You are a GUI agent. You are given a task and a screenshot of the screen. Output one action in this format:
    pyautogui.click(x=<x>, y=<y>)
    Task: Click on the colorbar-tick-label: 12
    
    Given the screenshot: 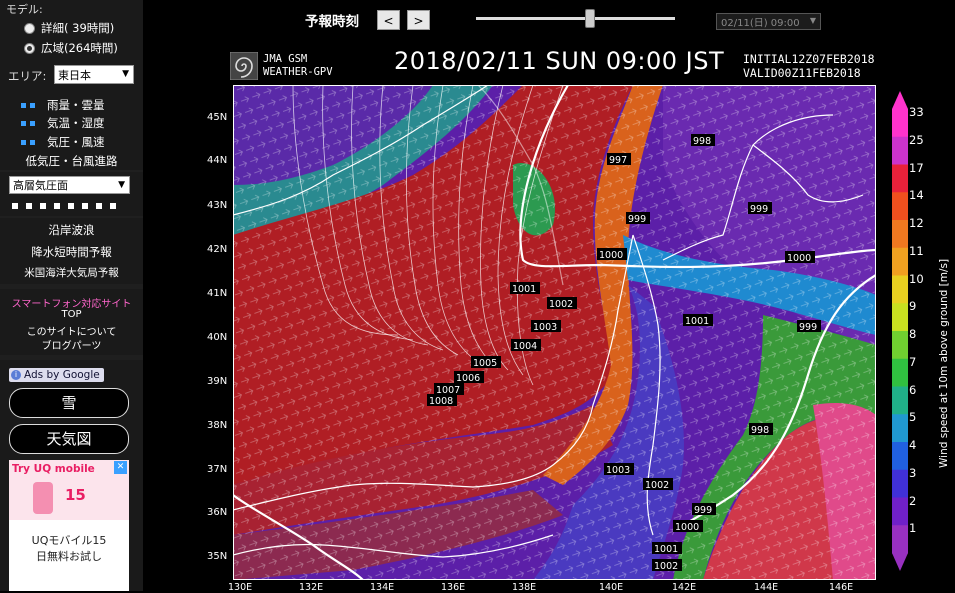 What is the action you would take?
    pyautogui.click(x=916, y=223)
    